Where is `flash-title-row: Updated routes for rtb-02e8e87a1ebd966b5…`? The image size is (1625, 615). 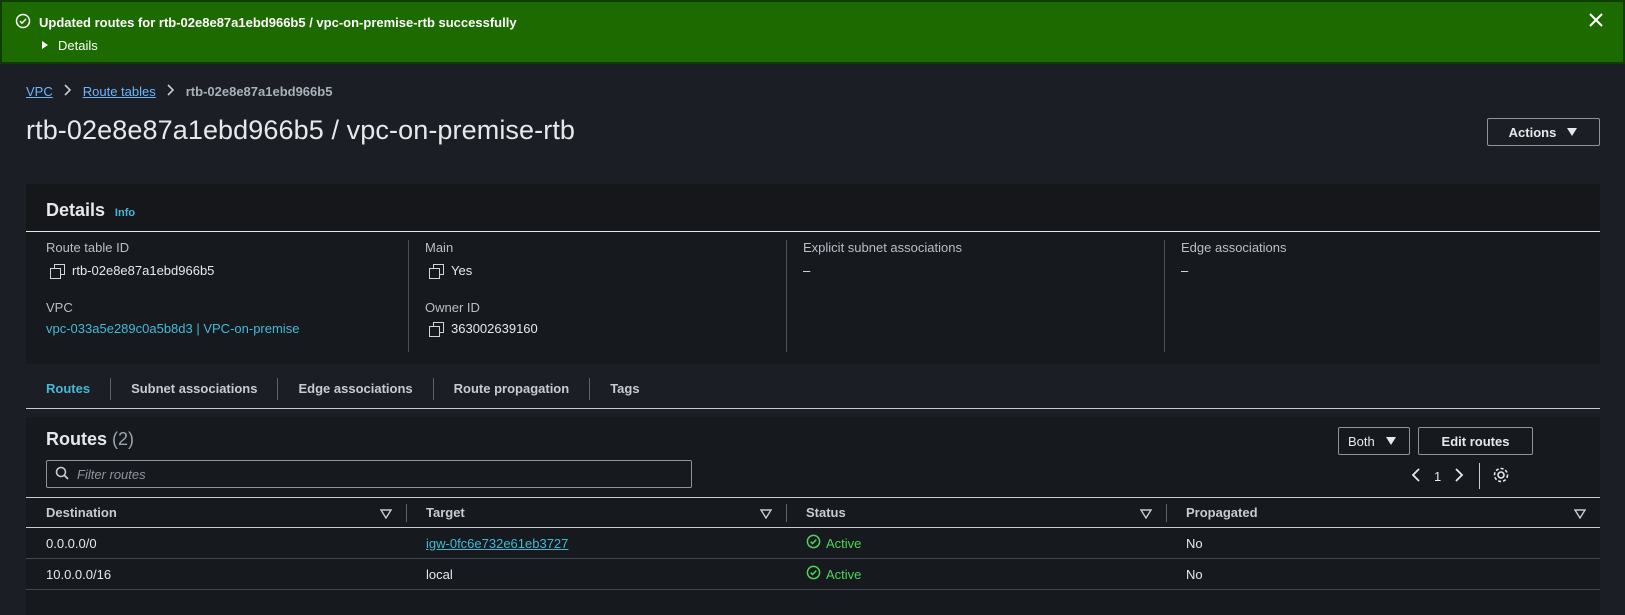 flash-title-row: Updated routes for rtb-02e8e87a1ebd966b5… is located at coordinates (266, 22).